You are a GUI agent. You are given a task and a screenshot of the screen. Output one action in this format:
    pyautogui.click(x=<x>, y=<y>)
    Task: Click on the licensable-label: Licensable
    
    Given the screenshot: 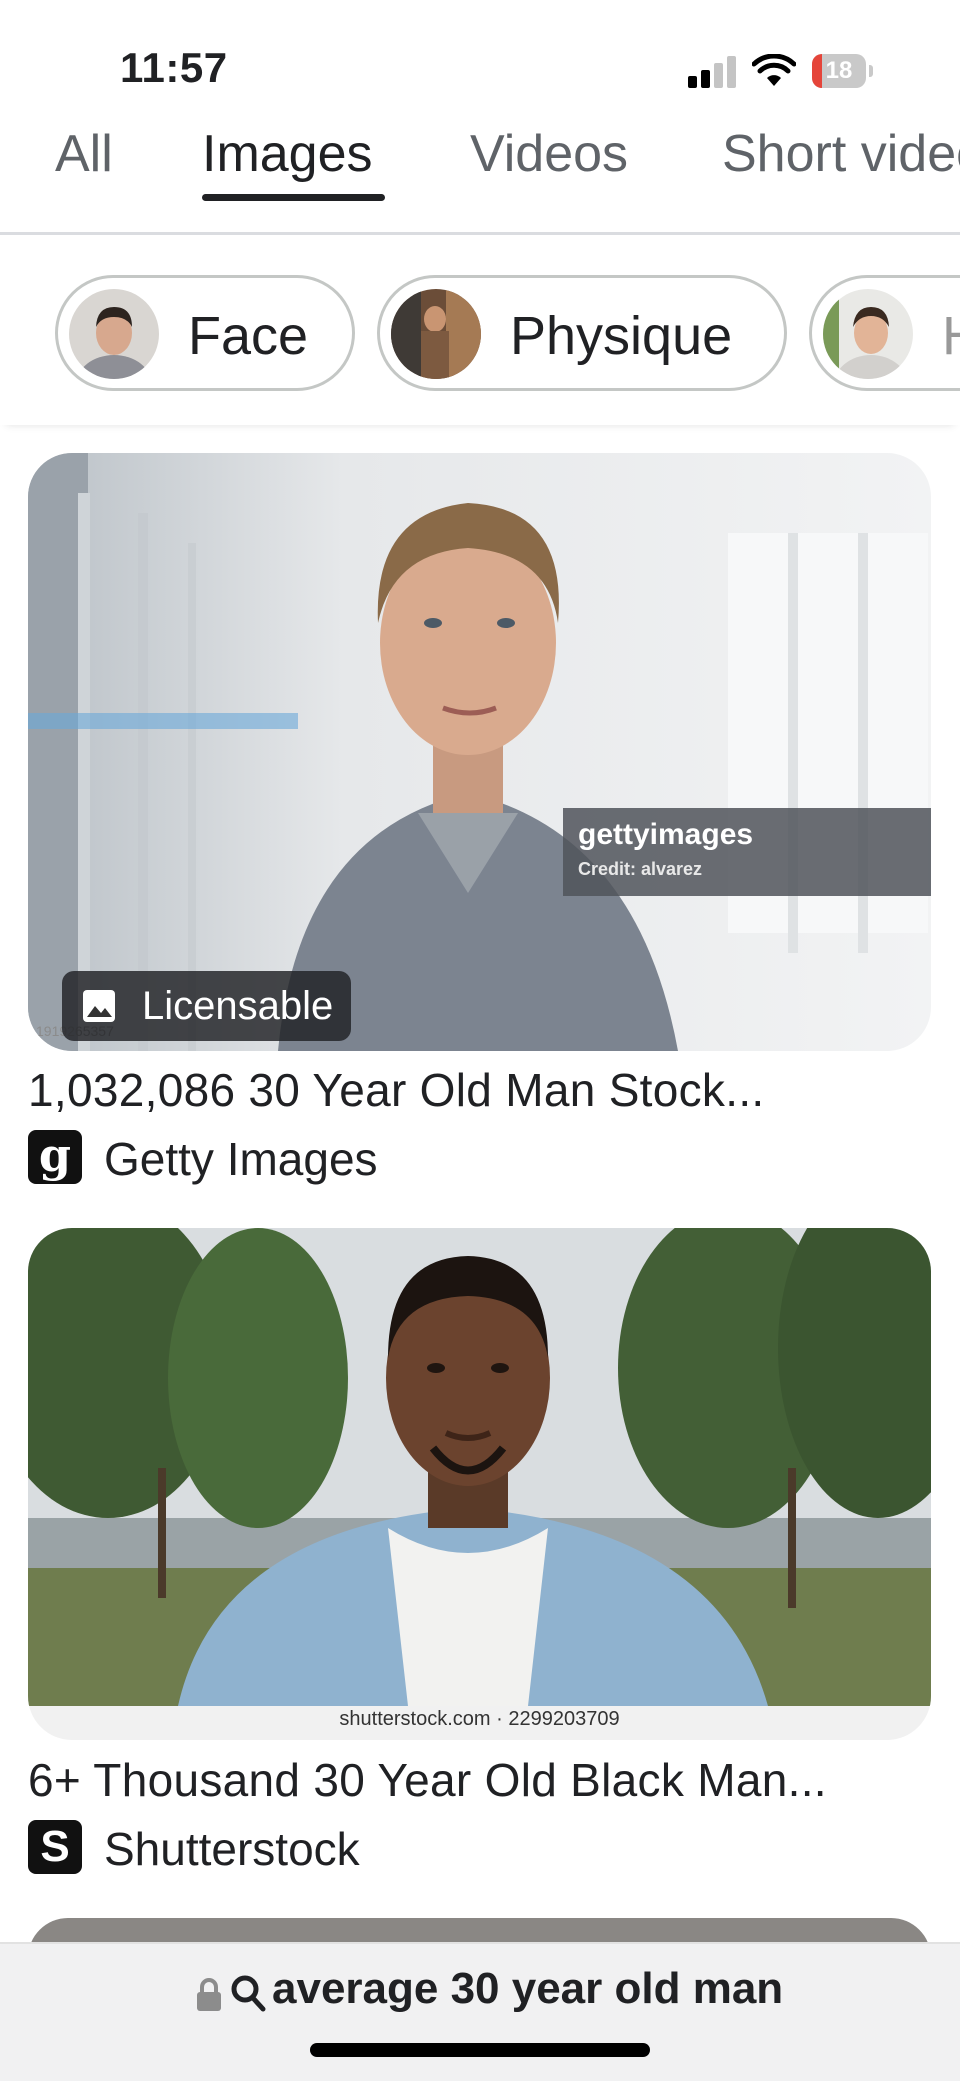 What is the action you would take?
    pyautogui.click(x=238, y=1006)
    